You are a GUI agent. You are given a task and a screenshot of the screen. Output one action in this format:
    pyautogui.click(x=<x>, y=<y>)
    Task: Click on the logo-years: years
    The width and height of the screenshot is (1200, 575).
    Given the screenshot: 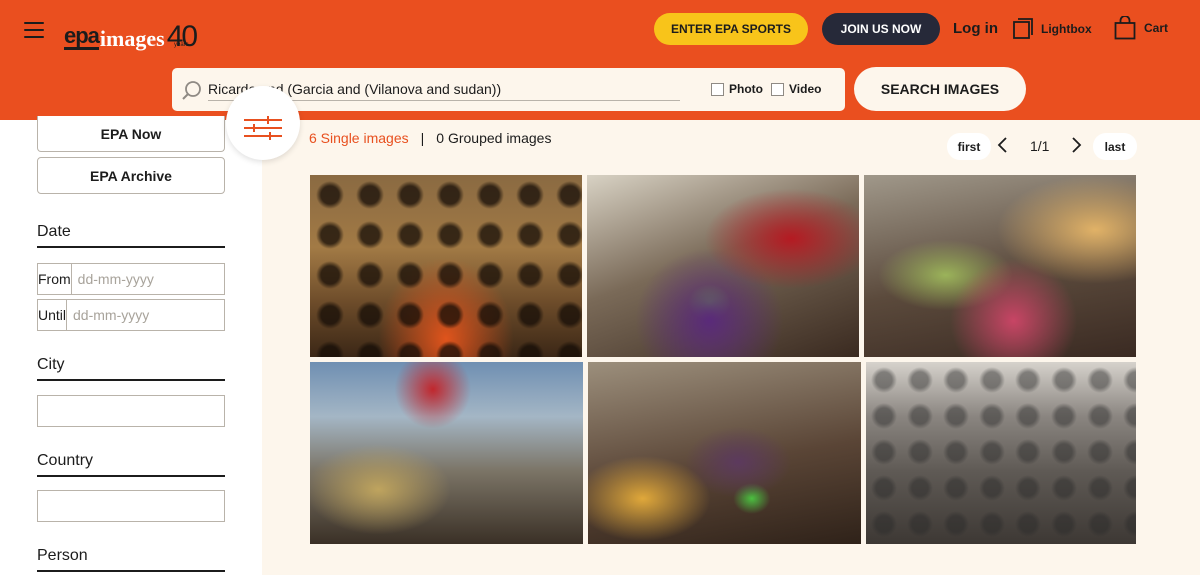 What is the action you would take?
    pyautogui.click(x=181, y=45)
    